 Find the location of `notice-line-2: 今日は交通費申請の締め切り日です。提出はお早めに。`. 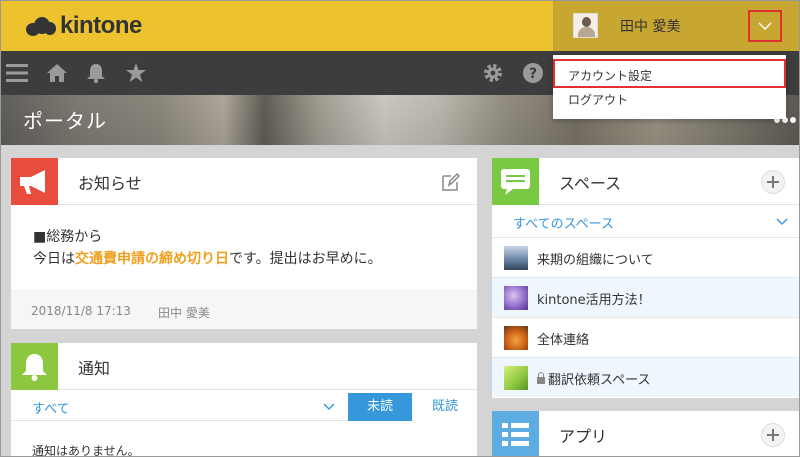

notice-line-2: 今日は交通費申請の締め切り日です。提出はお早めに。 is located at coordinates (207, 259).